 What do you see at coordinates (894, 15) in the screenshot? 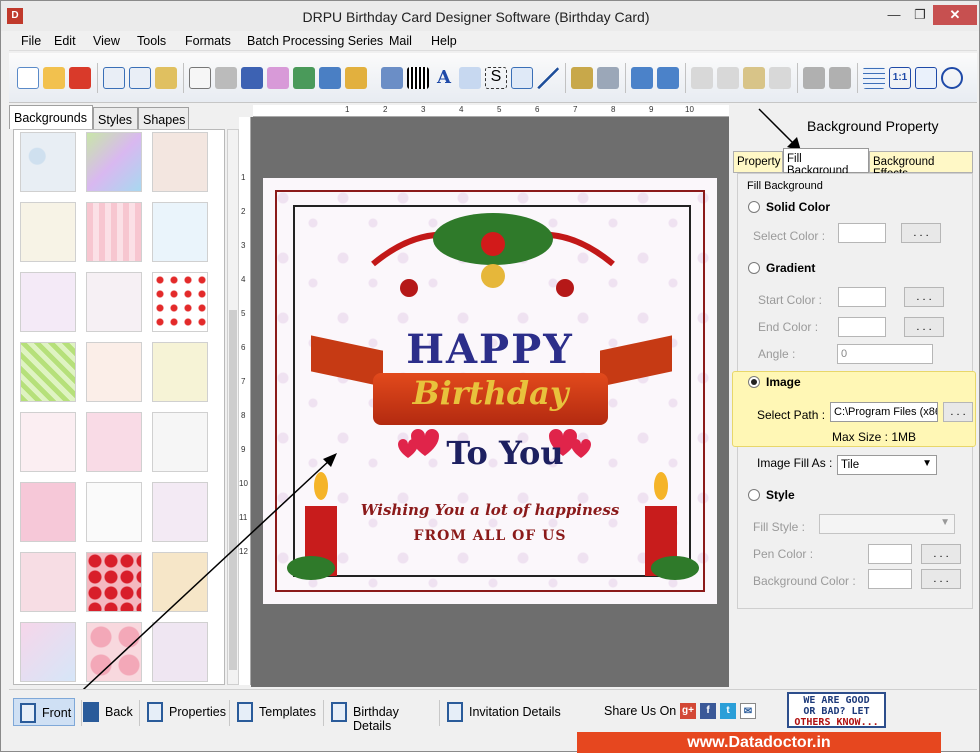
I see `minimize-button: —` at bounding box center [894, 15].